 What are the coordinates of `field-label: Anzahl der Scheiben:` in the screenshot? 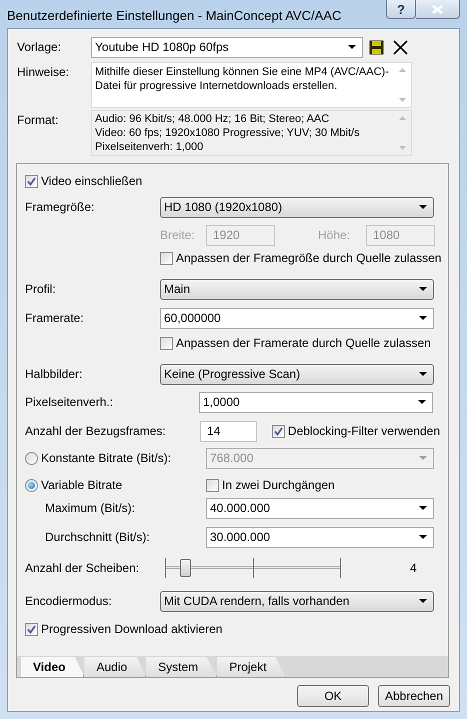 It's located at (82, 568).